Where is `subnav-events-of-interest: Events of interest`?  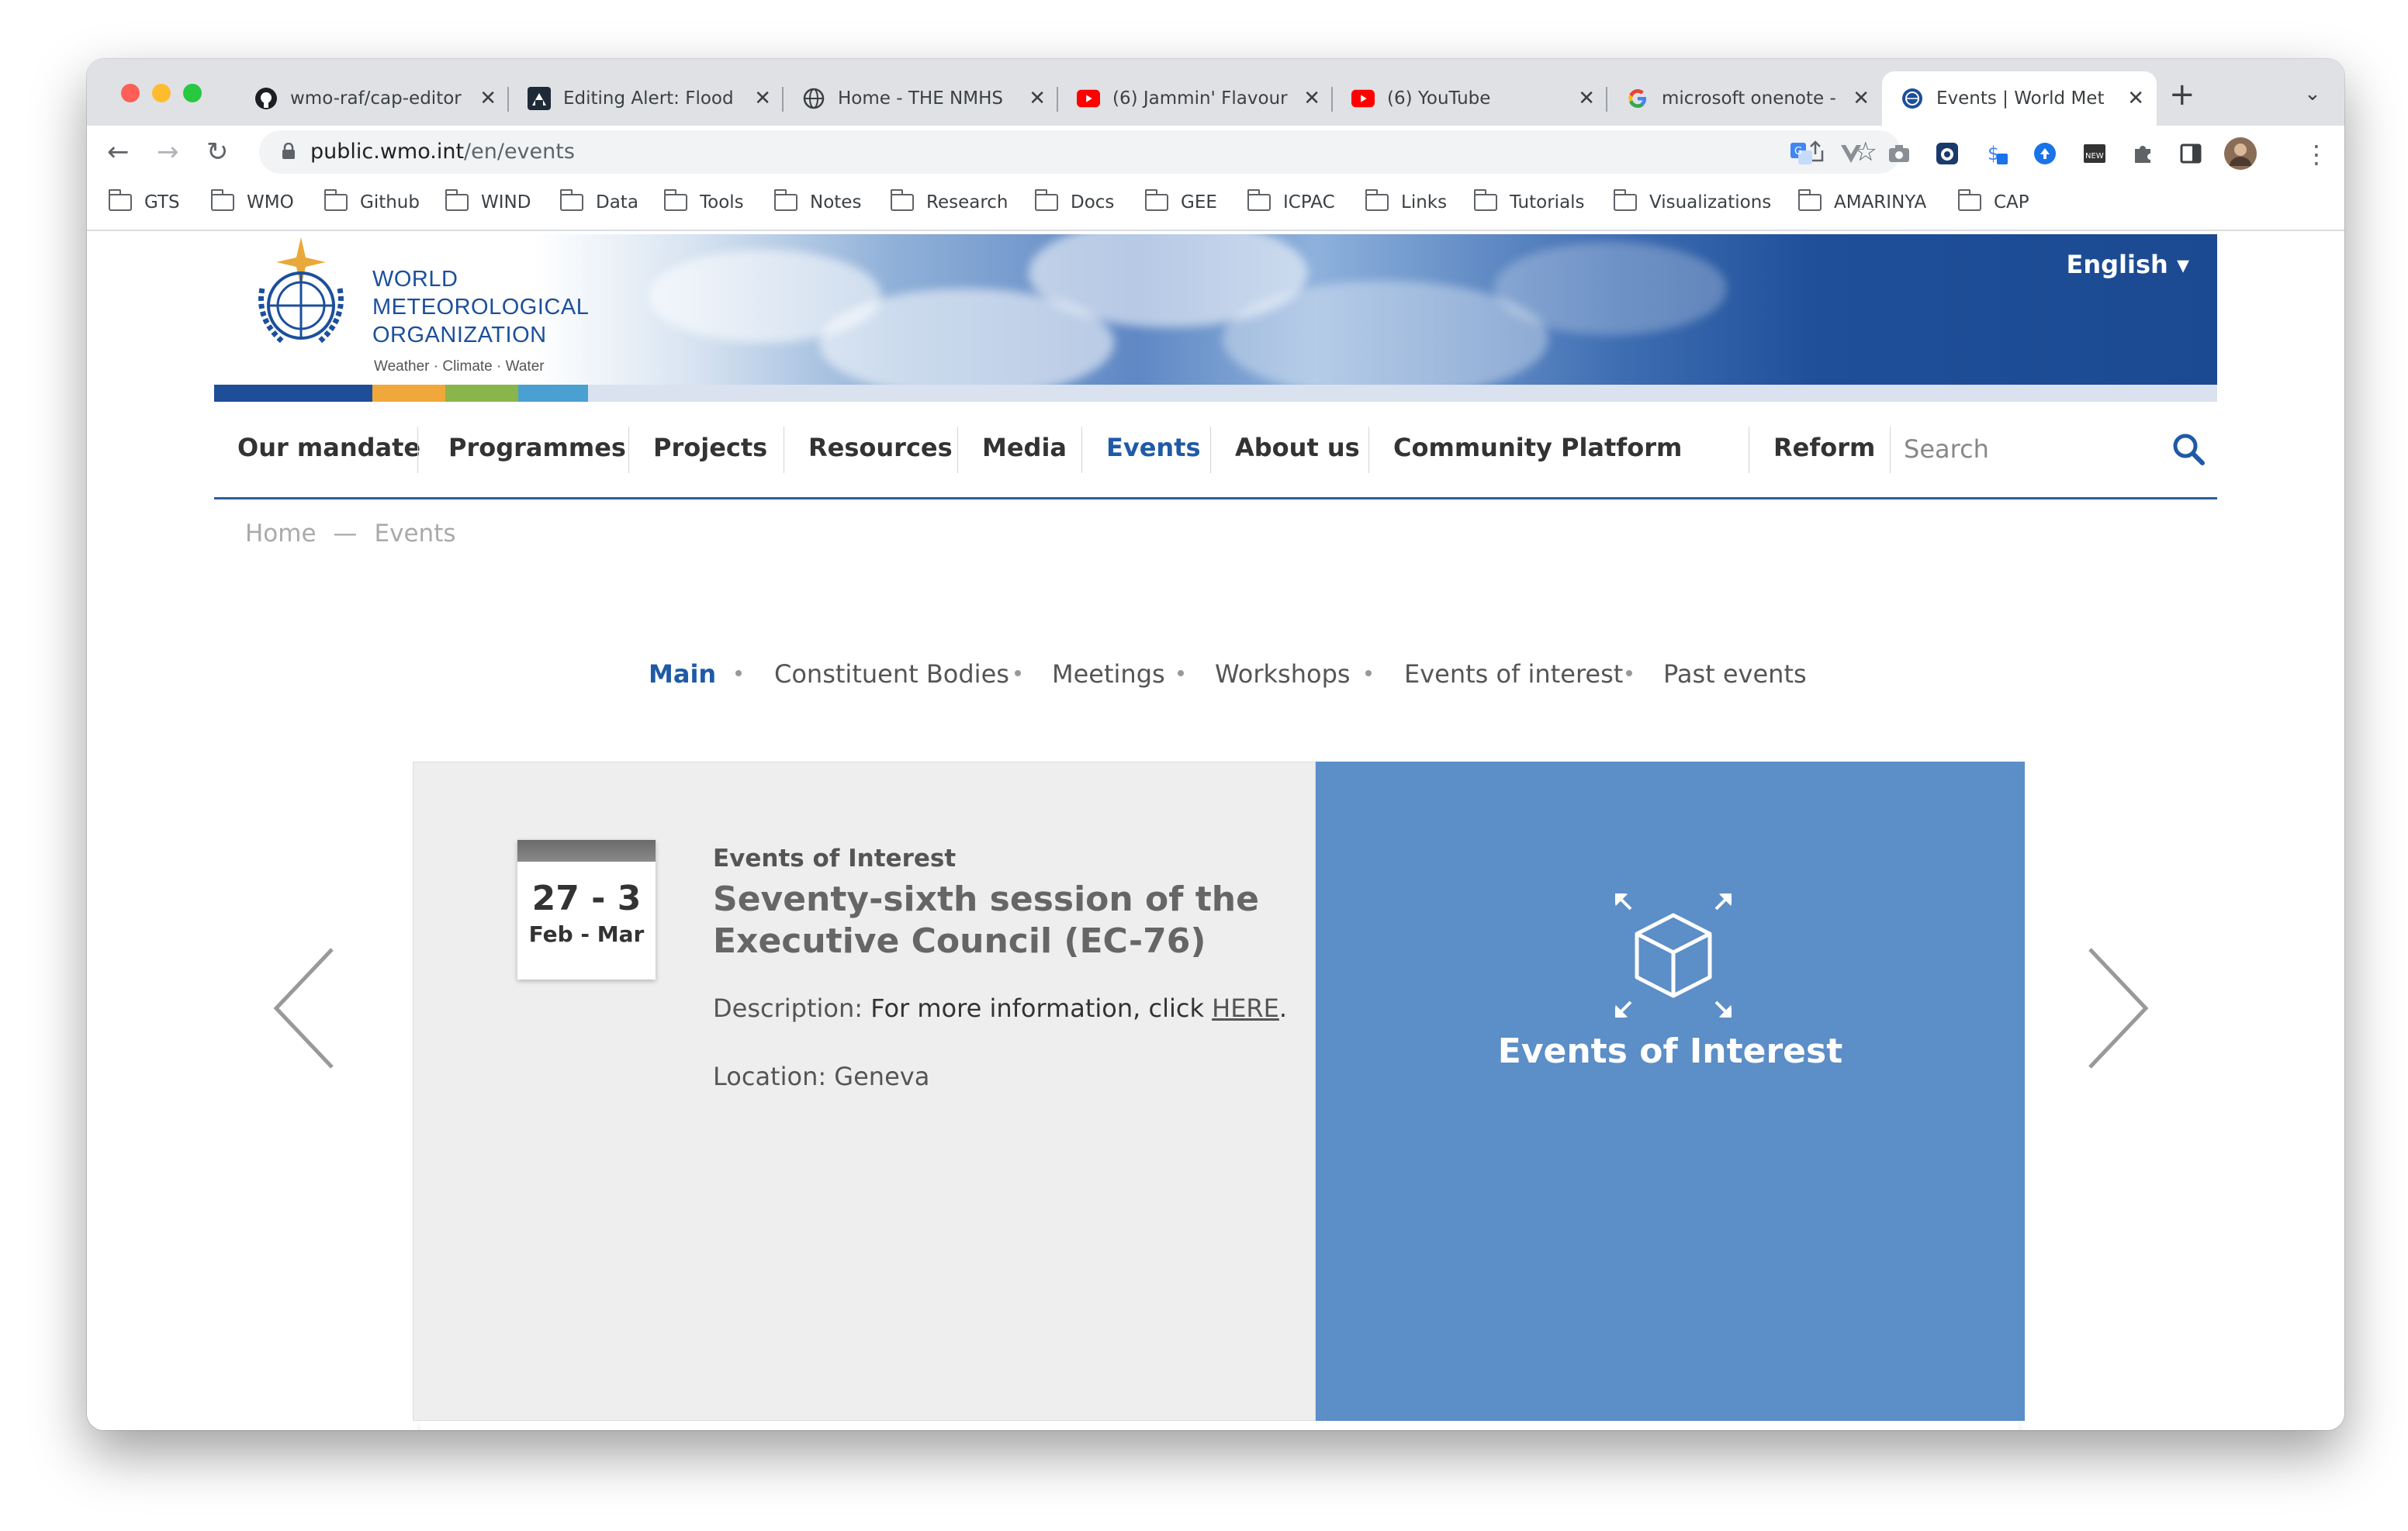
subnav-events-of-interest: Events of interest is located at coordinates (1513, 674).